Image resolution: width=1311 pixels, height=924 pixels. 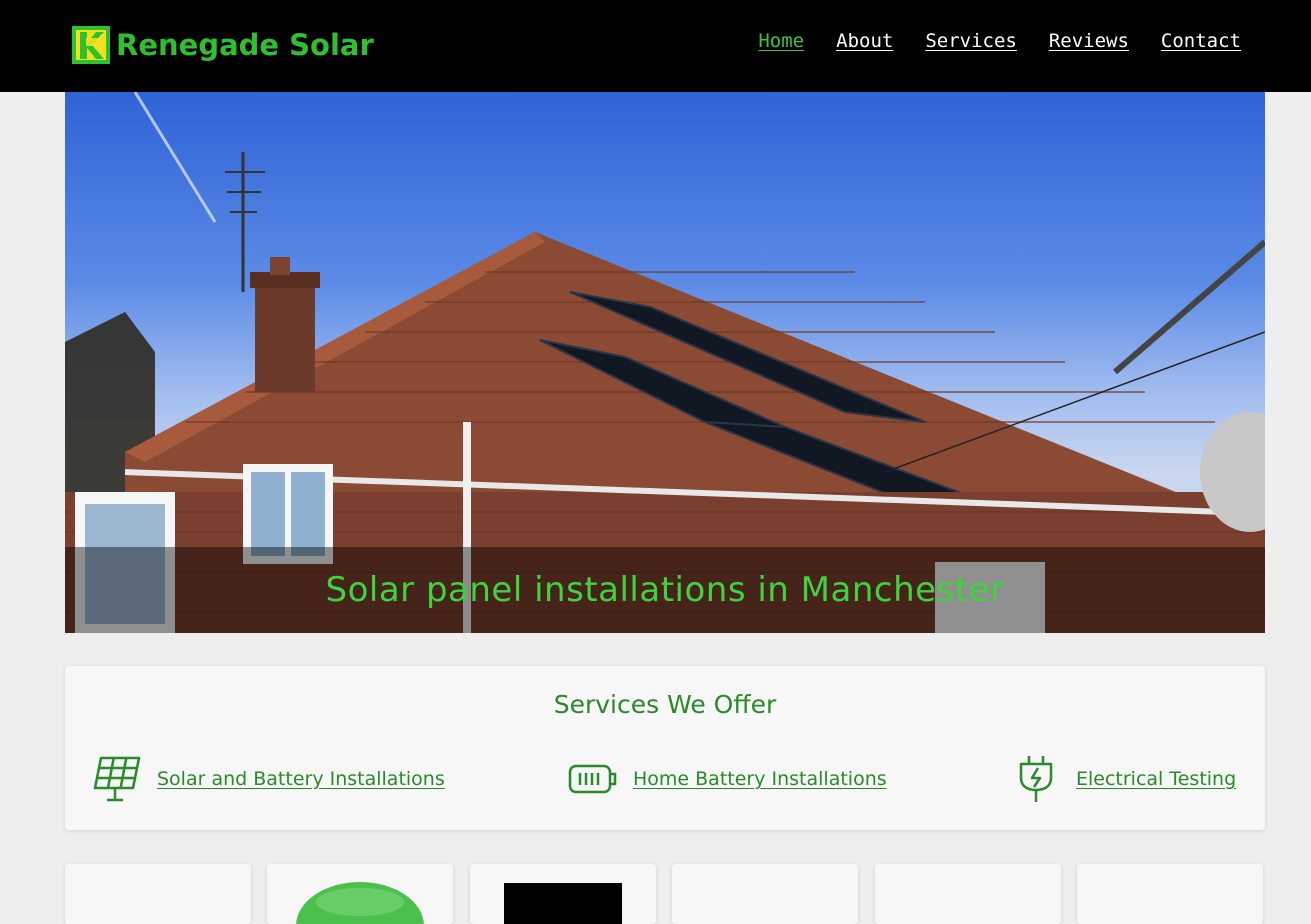 I want to click on logo-mark-icon, so click(x=91, y=45).